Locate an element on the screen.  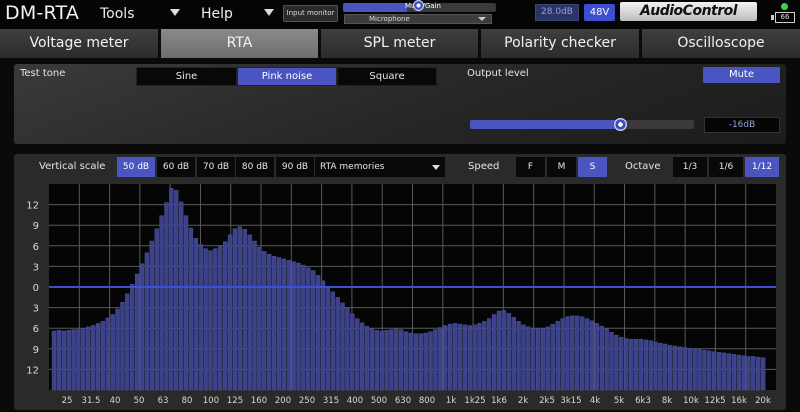
x-tick-label: 630 is located at coordinates (403, 401).